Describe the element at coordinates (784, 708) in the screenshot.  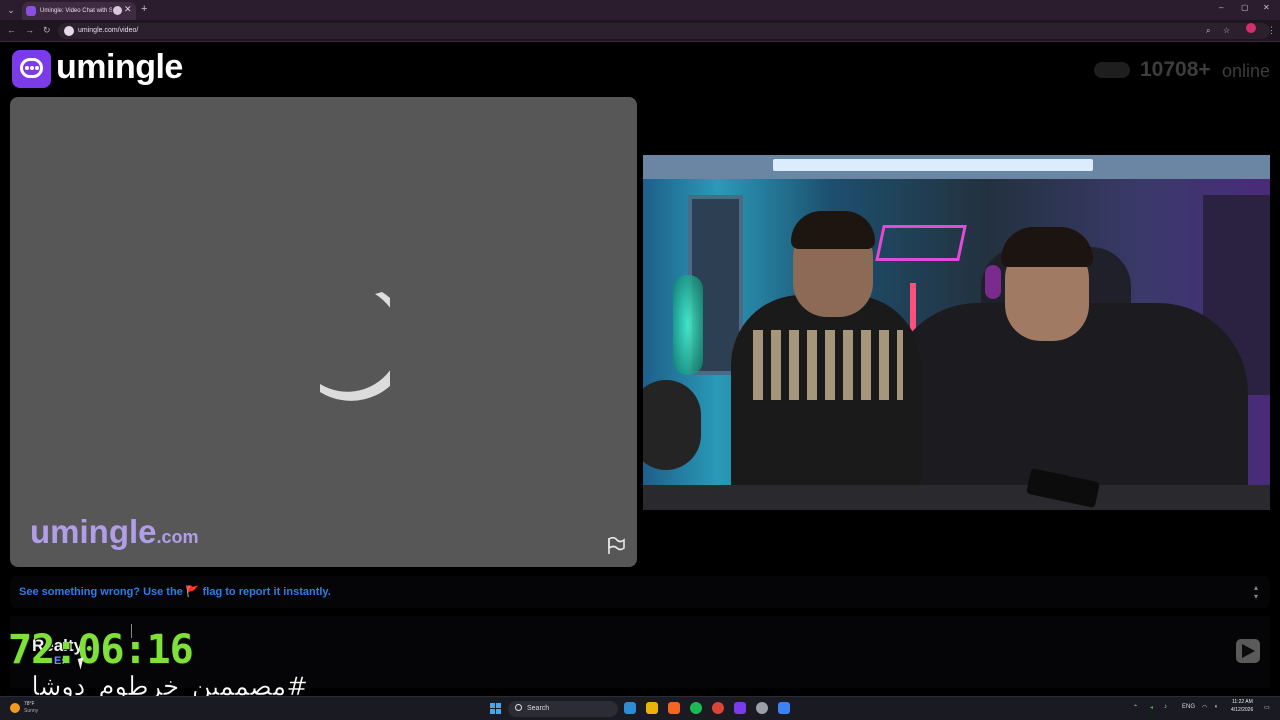
I see `taskbar-app-steam-icon` at that location.